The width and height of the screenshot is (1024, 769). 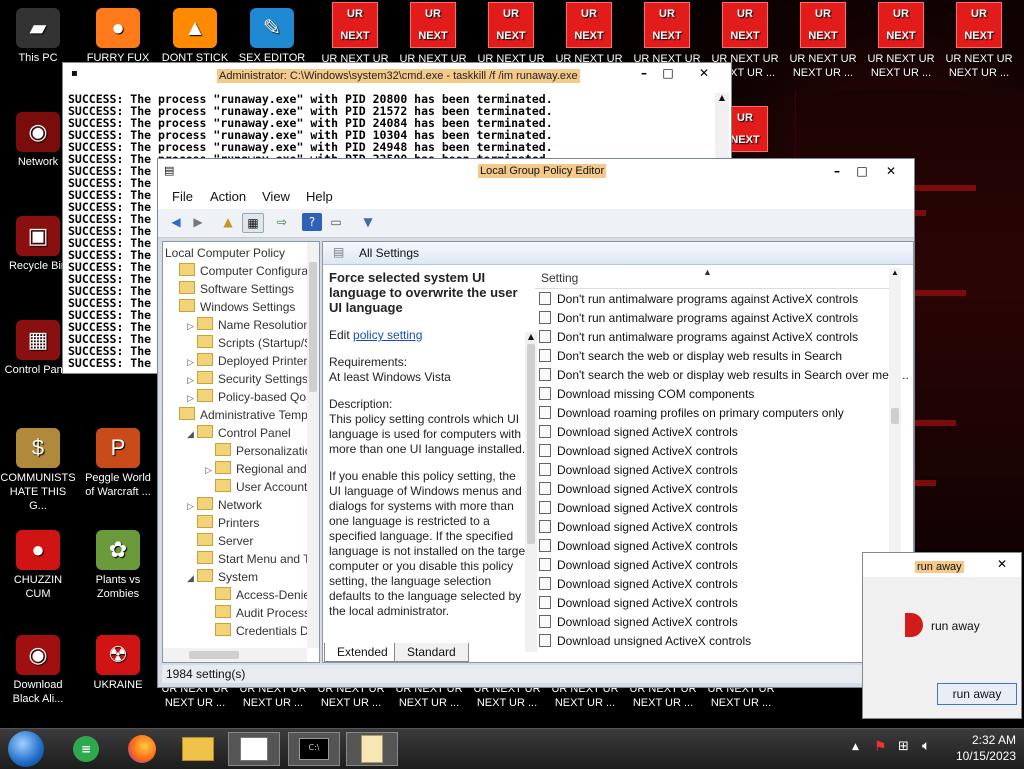 What do you see at coordinates (220, 541) in the screenshot?
I see `tree-node: Server` at bounding box center [220, 541].